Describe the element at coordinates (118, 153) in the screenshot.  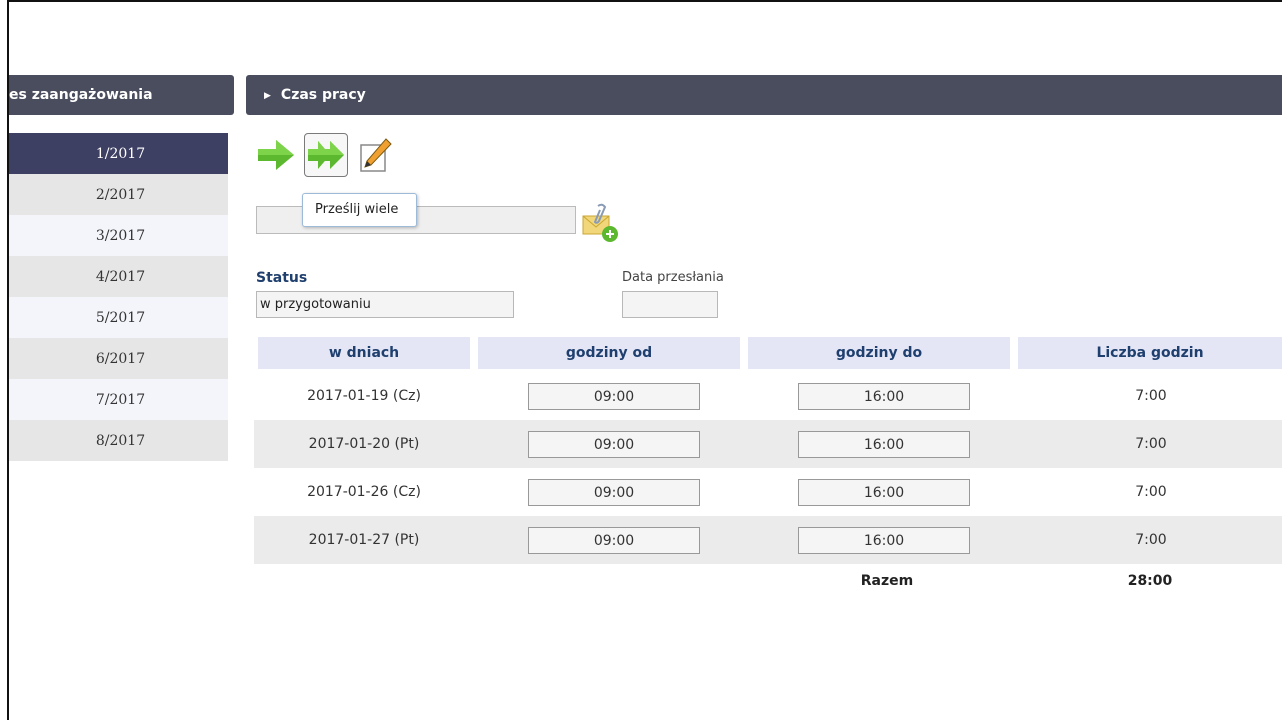
I see `period-item: 1/2017` at that location.